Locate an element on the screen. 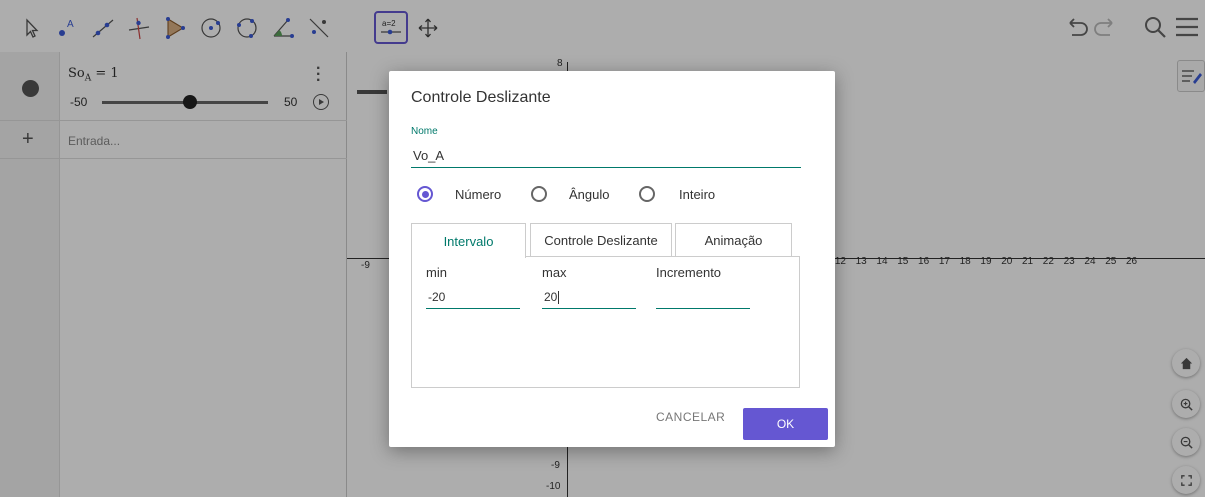  max-field: 20 is located at coordinates (552, 297).